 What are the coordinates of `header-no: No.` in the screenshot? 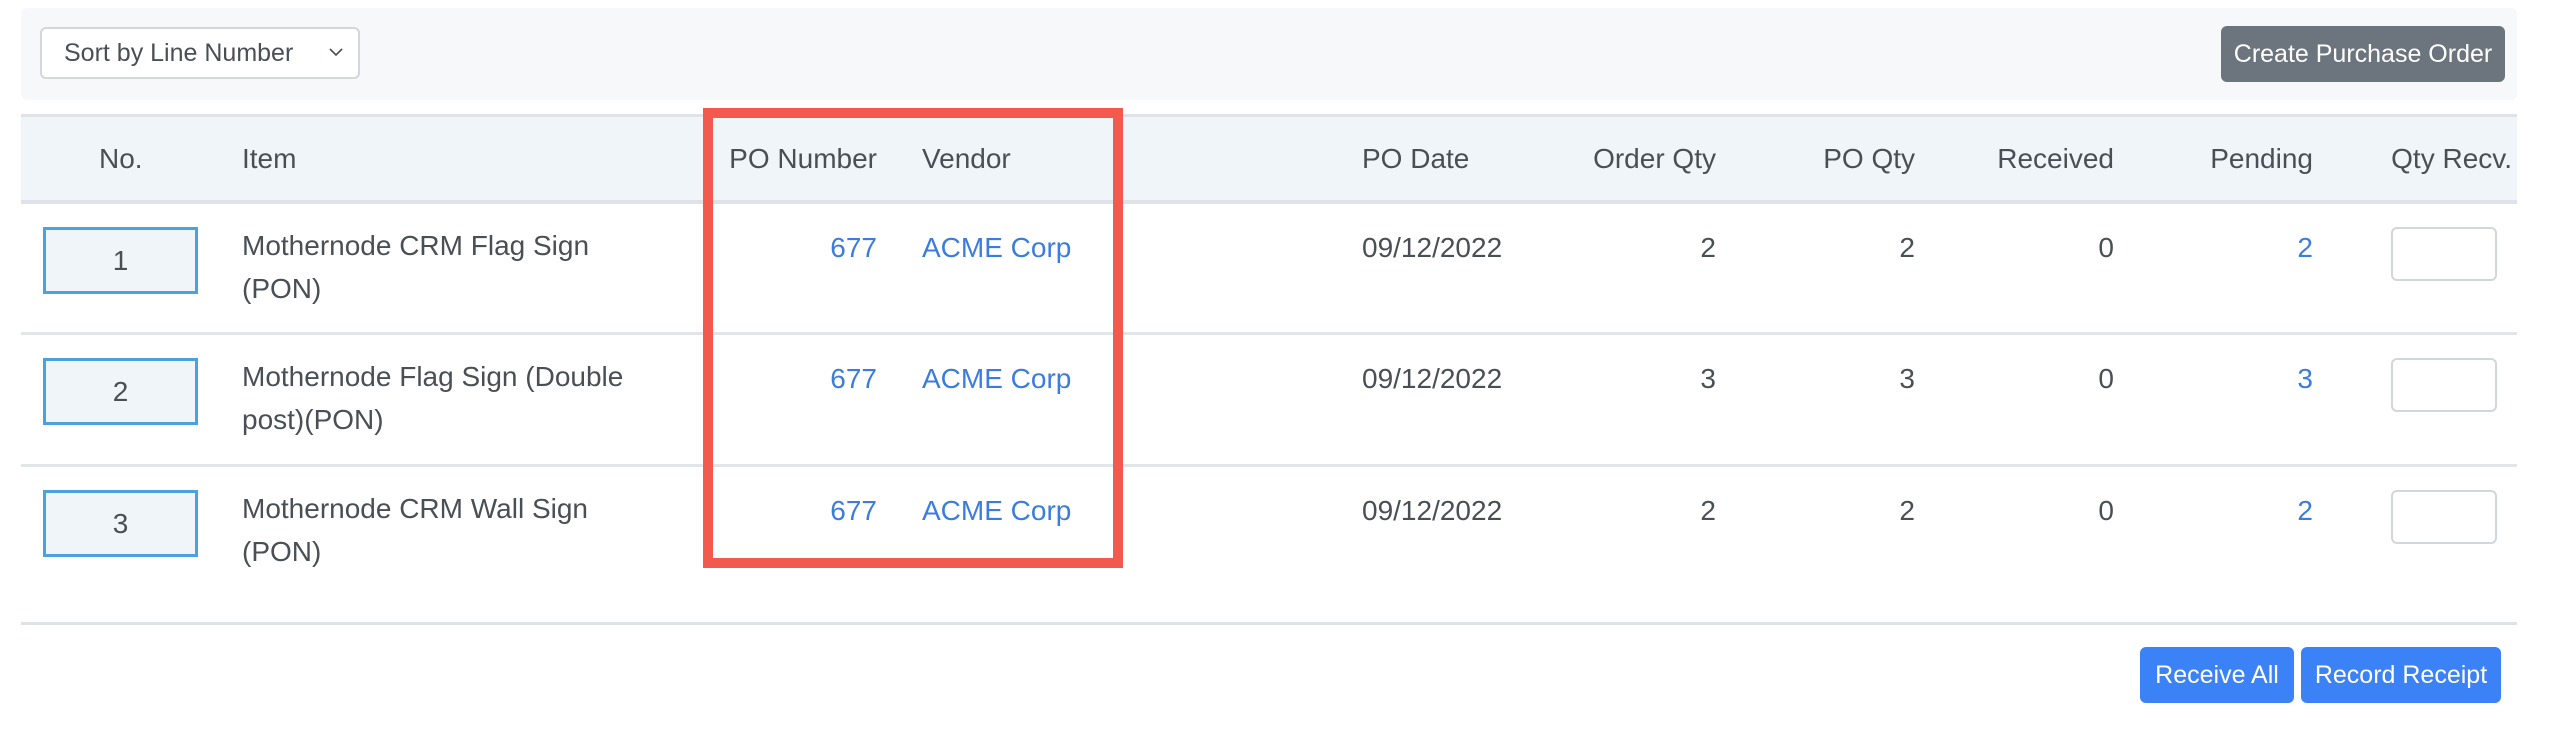 It's located at (121, 158).